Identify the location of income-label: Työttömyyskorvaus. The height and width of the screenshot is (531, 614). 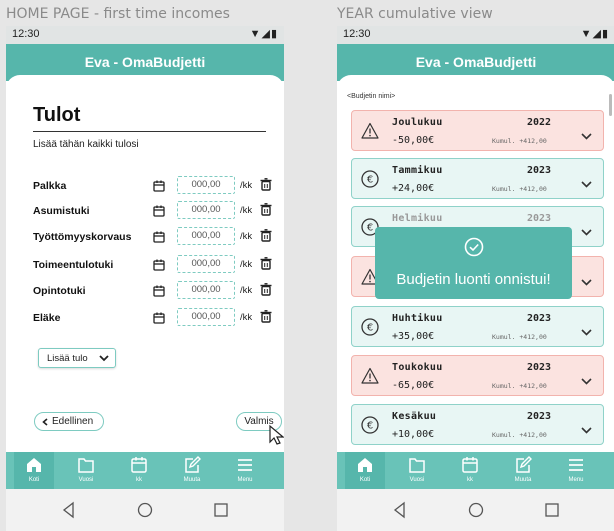
(82, 237).